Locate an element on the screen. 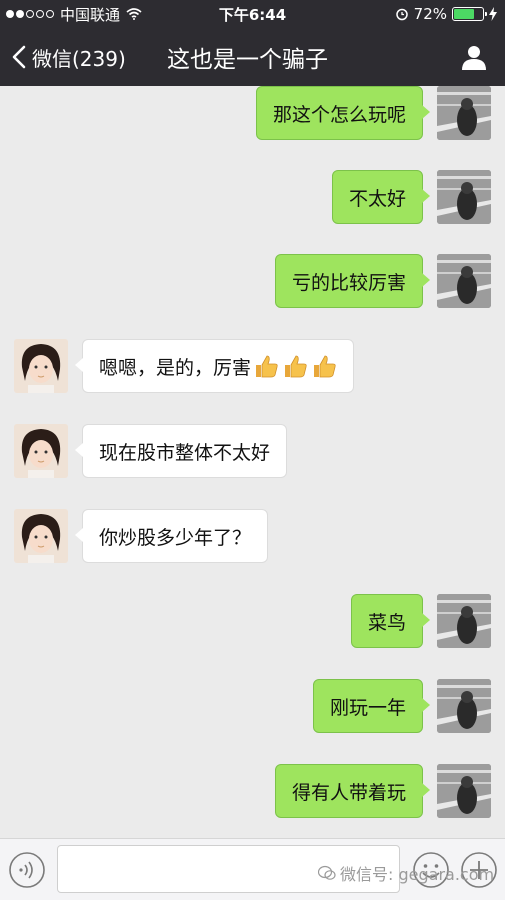 This screenshot has width=505, height=900. outgoing-message-bubble: 刚玩一年 is located at coordinates (371, 706).